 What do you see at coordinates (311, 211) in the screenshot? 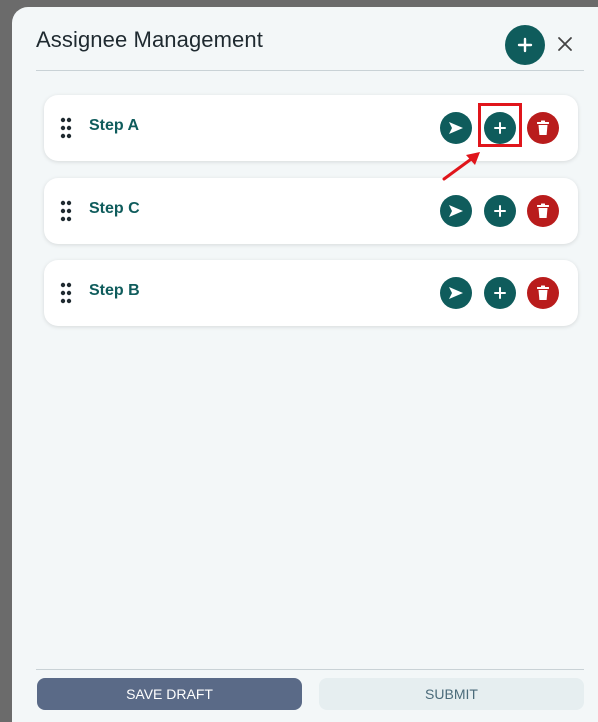
I see `step-card: Step C` at bounding box center [311, 211].